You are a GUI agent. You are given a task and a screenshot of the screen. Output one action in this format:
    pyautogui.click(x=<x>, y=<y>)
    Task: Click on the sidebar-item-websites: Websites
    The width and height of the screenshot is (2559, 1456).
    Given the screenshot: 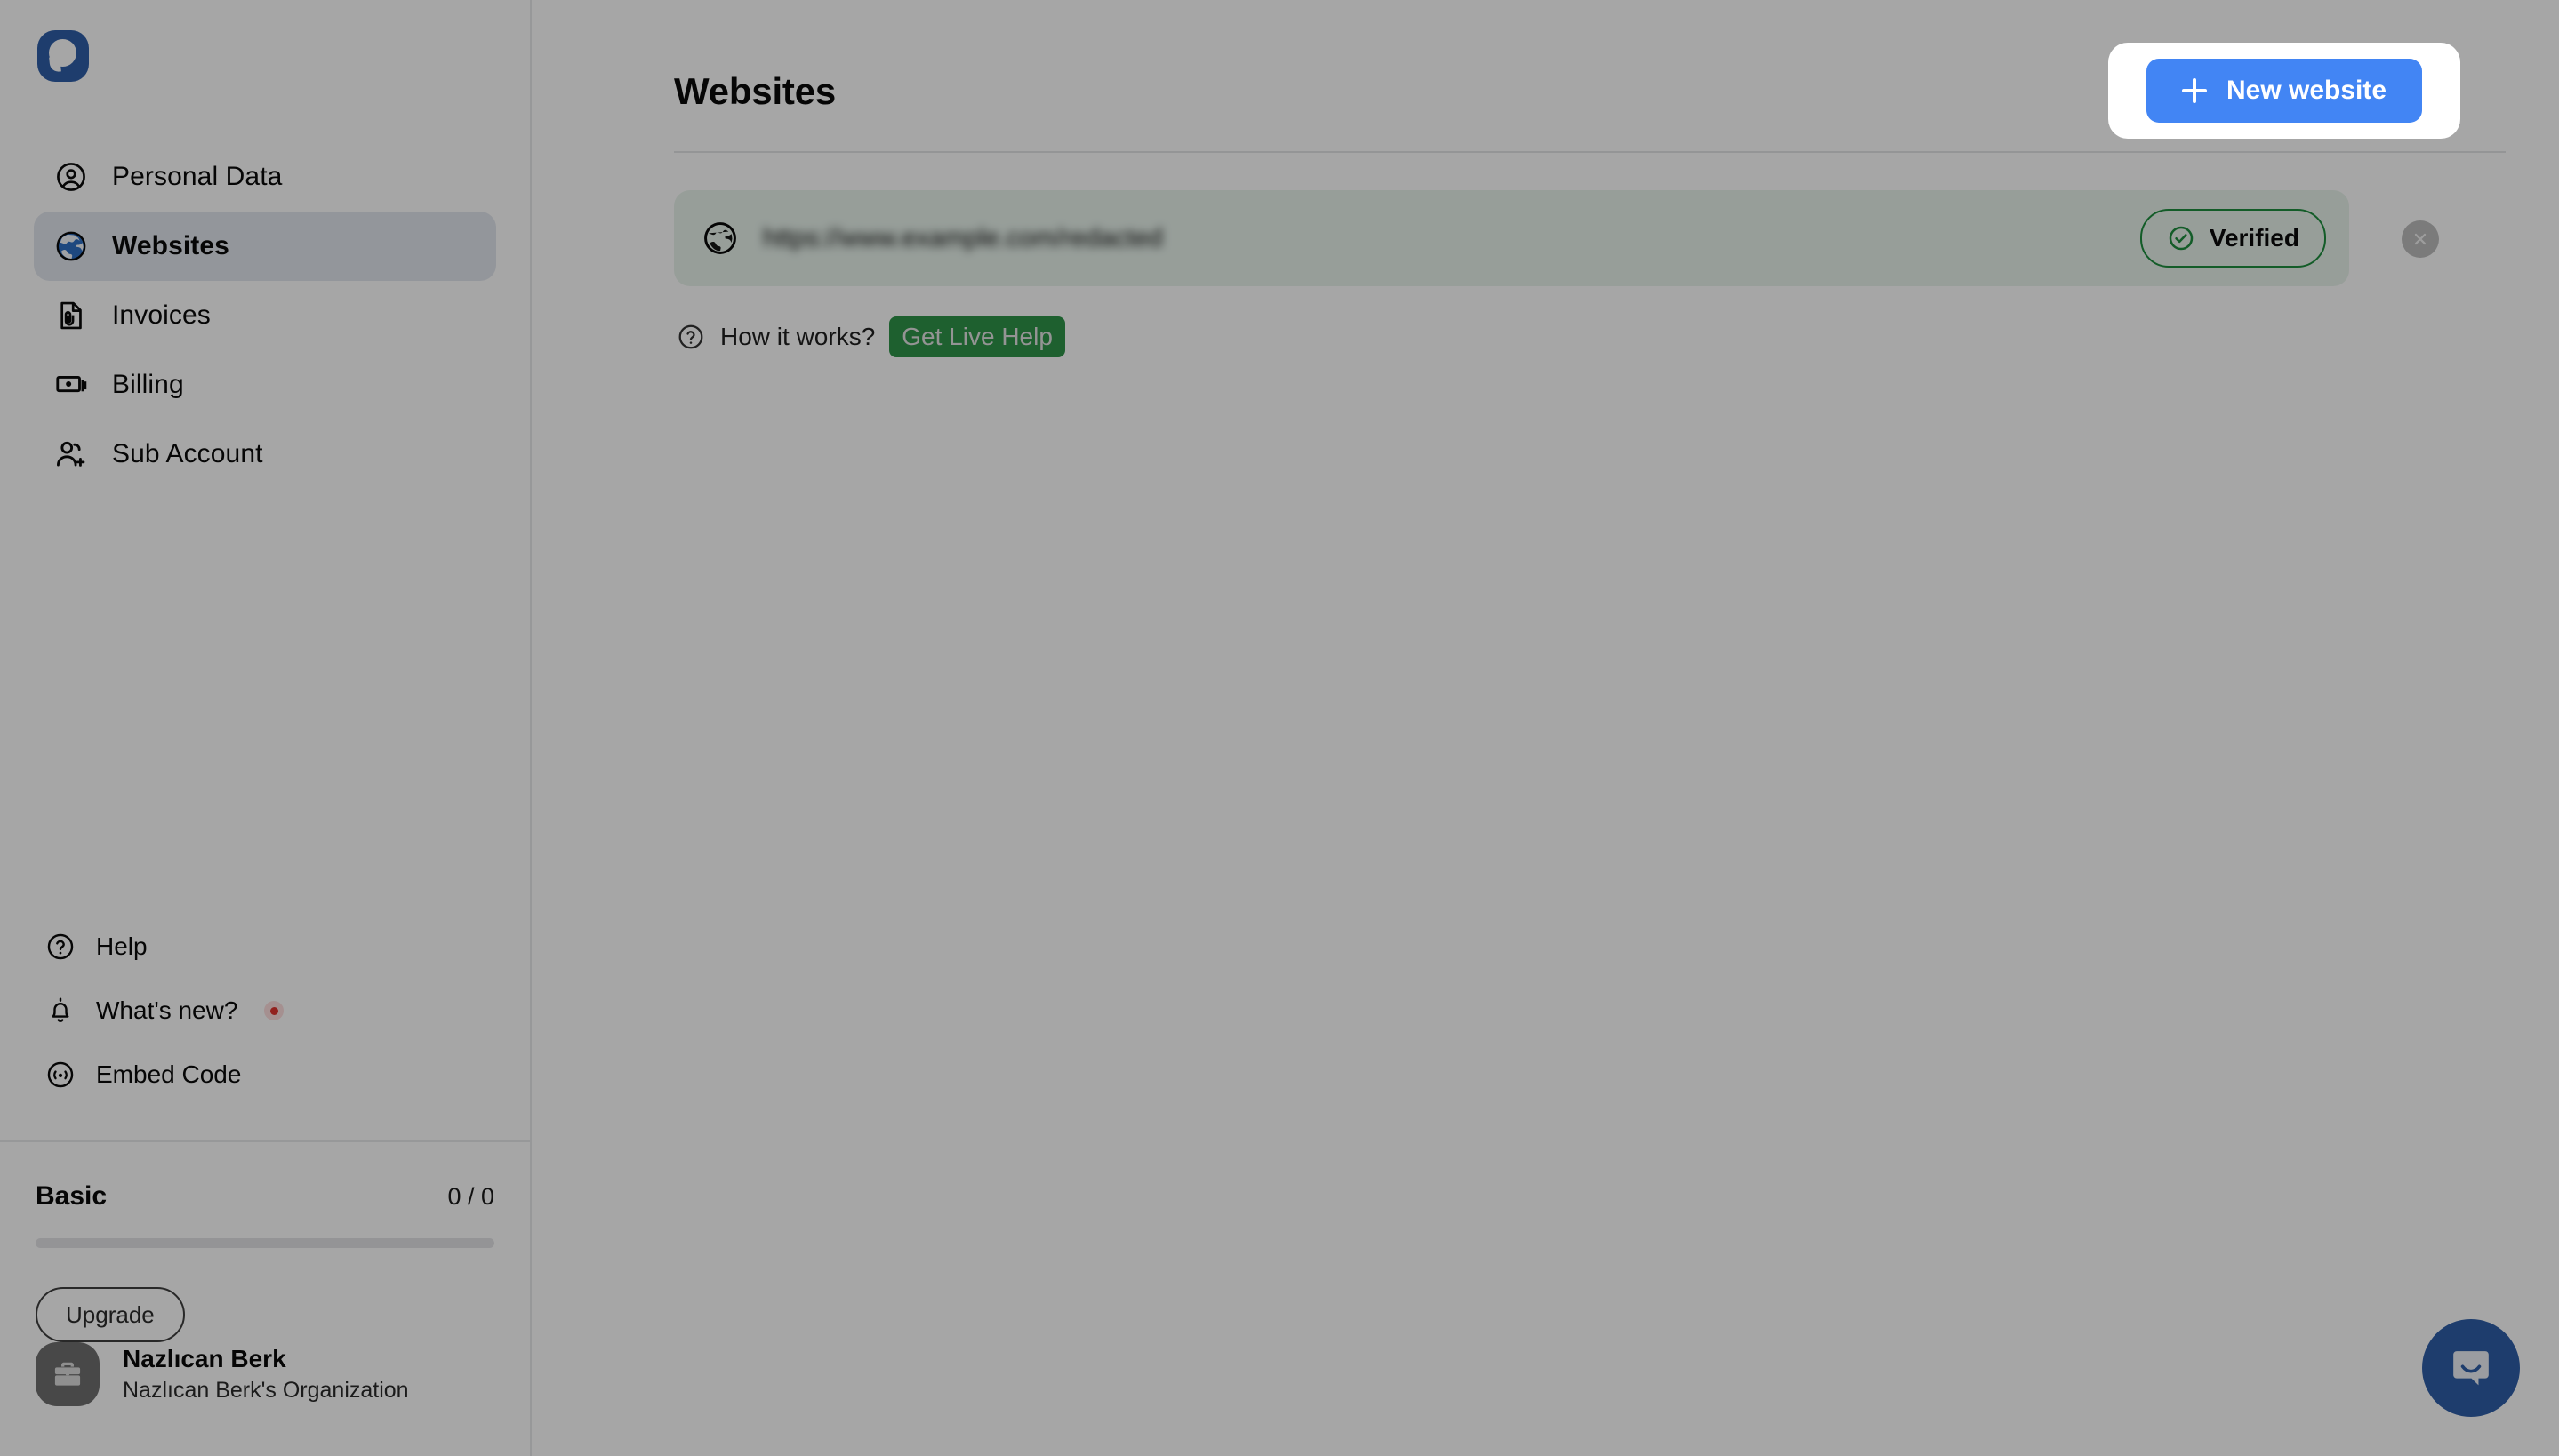 What is the action you would take?
    pyautogui.click(x=265, y=246)
    